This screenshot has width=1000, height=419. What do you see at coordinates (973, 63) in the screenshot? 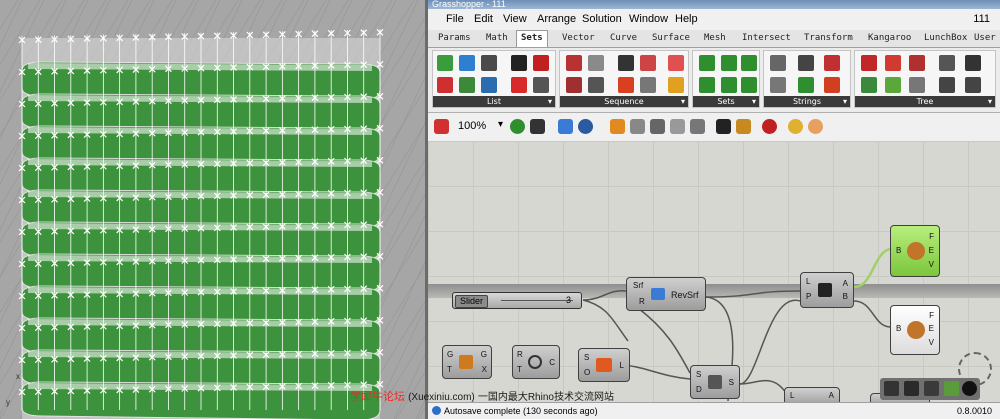
I see `simplify-tree-icon` at bounding box center [973, 63].